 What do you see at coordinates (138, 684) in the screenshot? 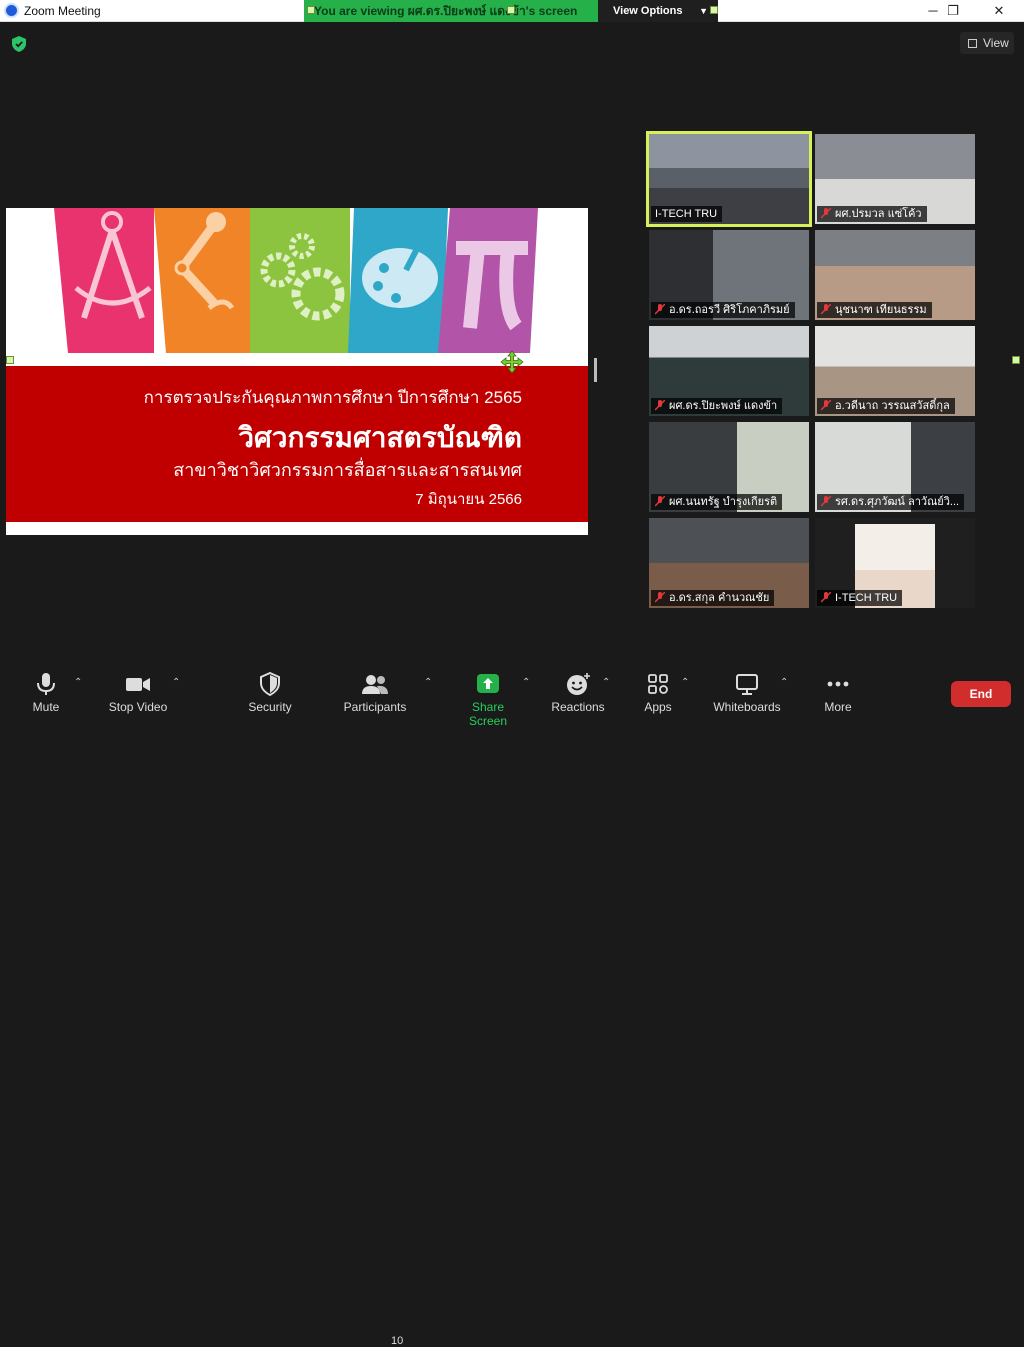
I see `video-camera-icon` at bounding box center [138, 684].